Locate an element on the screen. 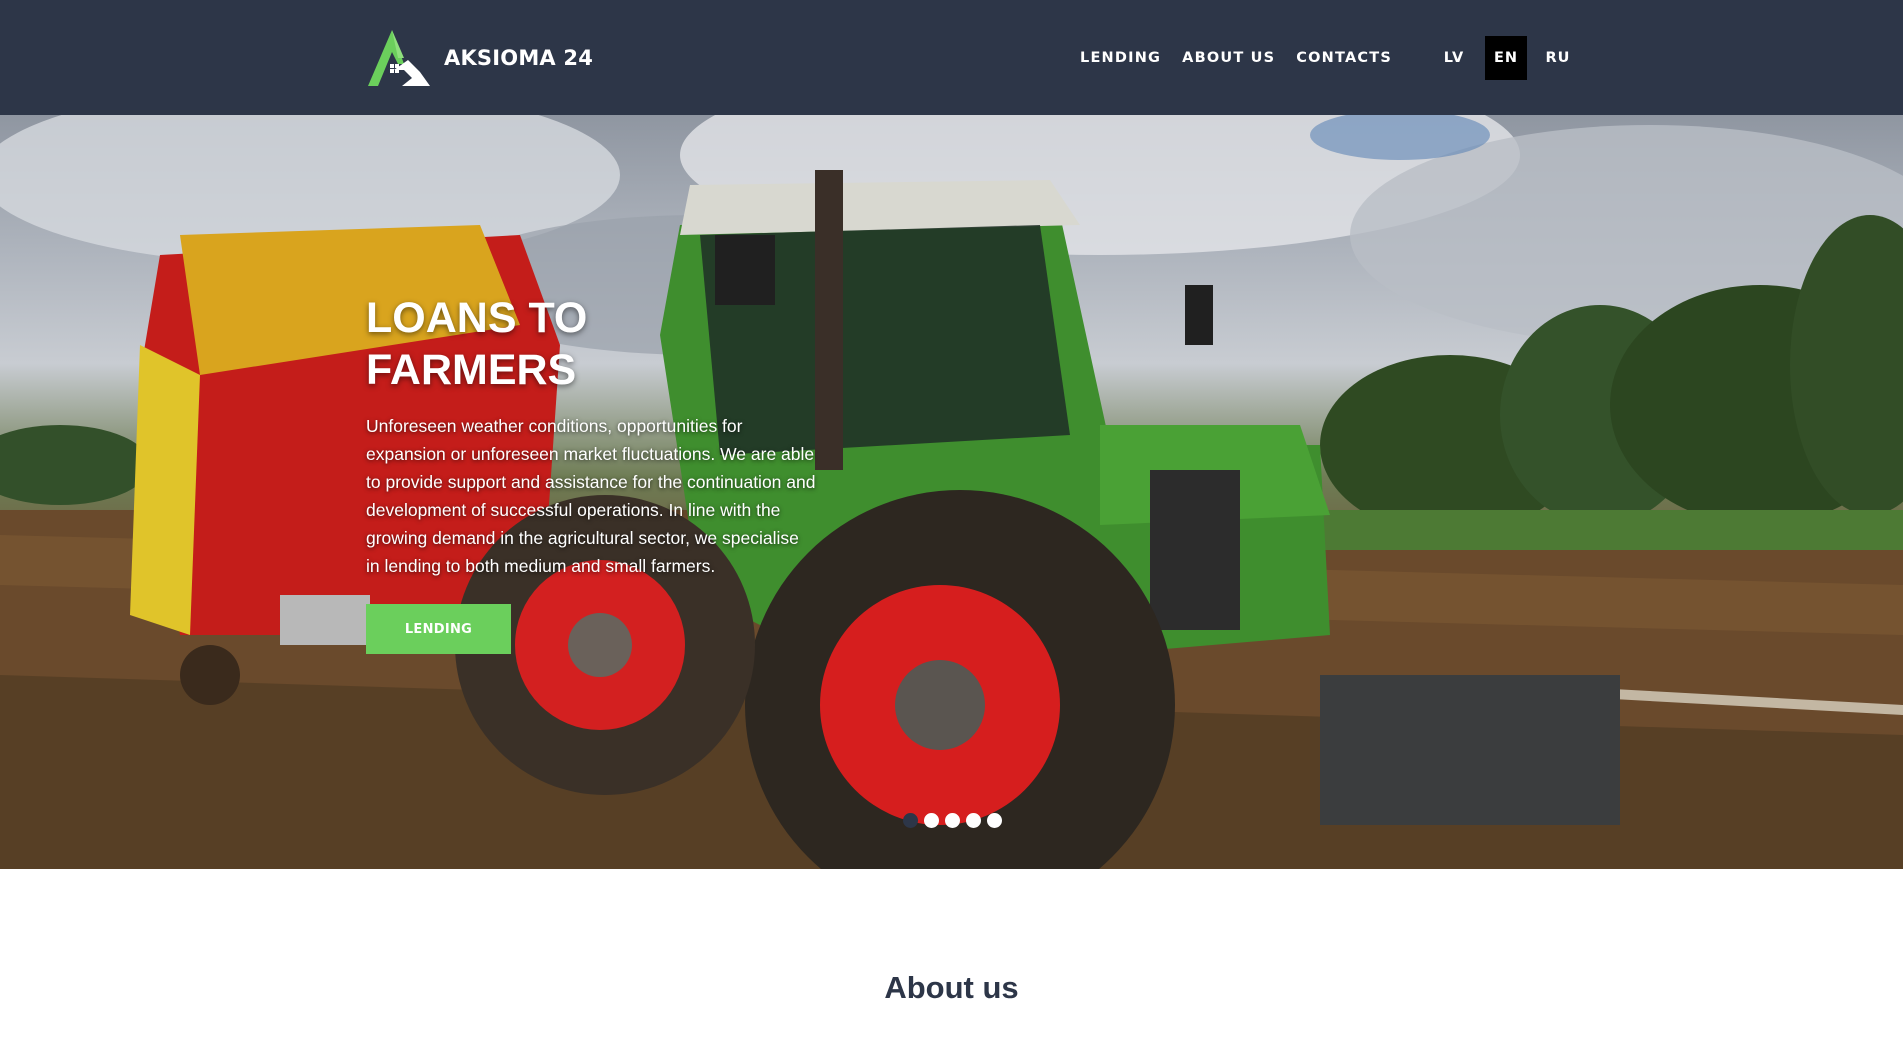  nav-about-us: ABOUT US is located at coordinates (1228, 58).